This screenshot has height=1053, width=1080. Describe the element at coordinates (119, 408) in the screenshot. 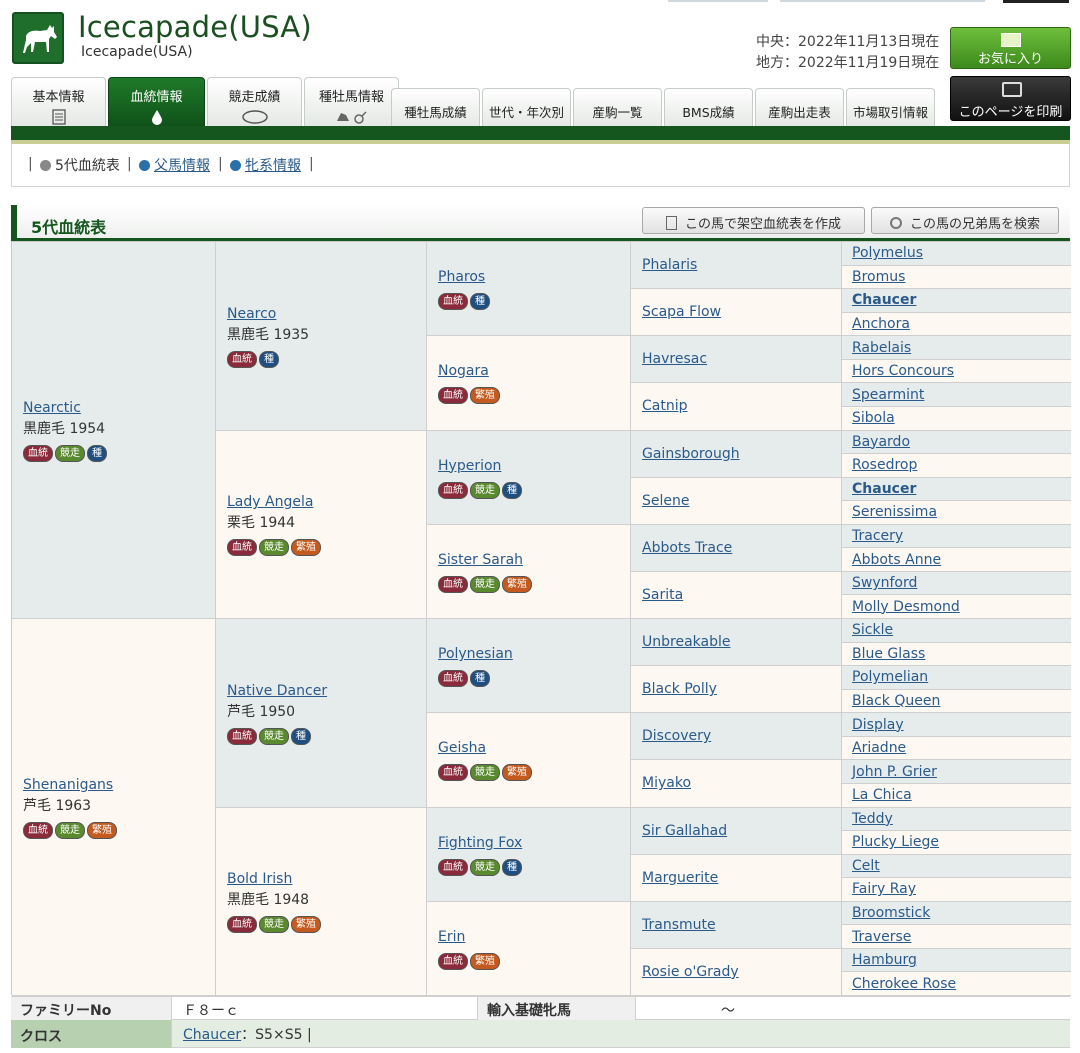

I see `horse-link: Nearctic` at that location.